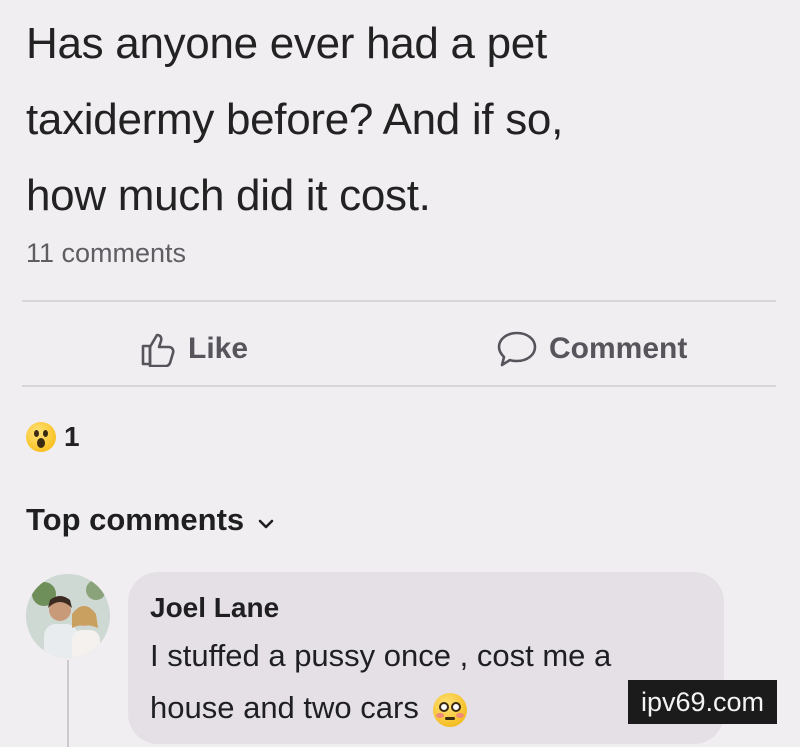 This screenshot has height=747, width=800. Describe the element at coordinates (228, 195) in the screenshot. I see `post-text-line-3: how much did it cost.` at that location.